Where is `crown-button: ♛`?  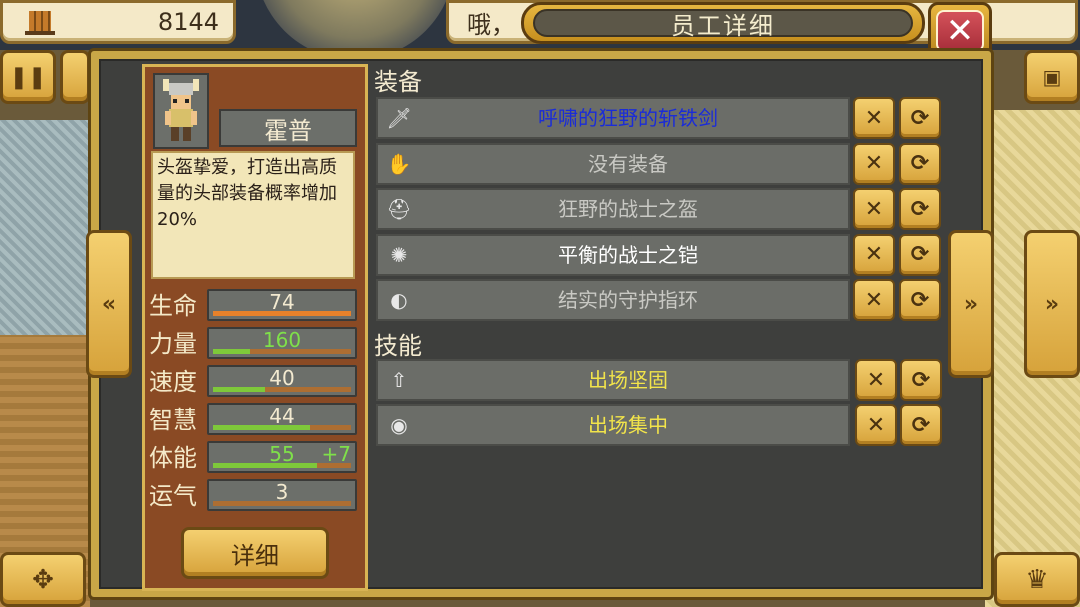 crown-button: ♛ is located at coordinates (1037, 579).